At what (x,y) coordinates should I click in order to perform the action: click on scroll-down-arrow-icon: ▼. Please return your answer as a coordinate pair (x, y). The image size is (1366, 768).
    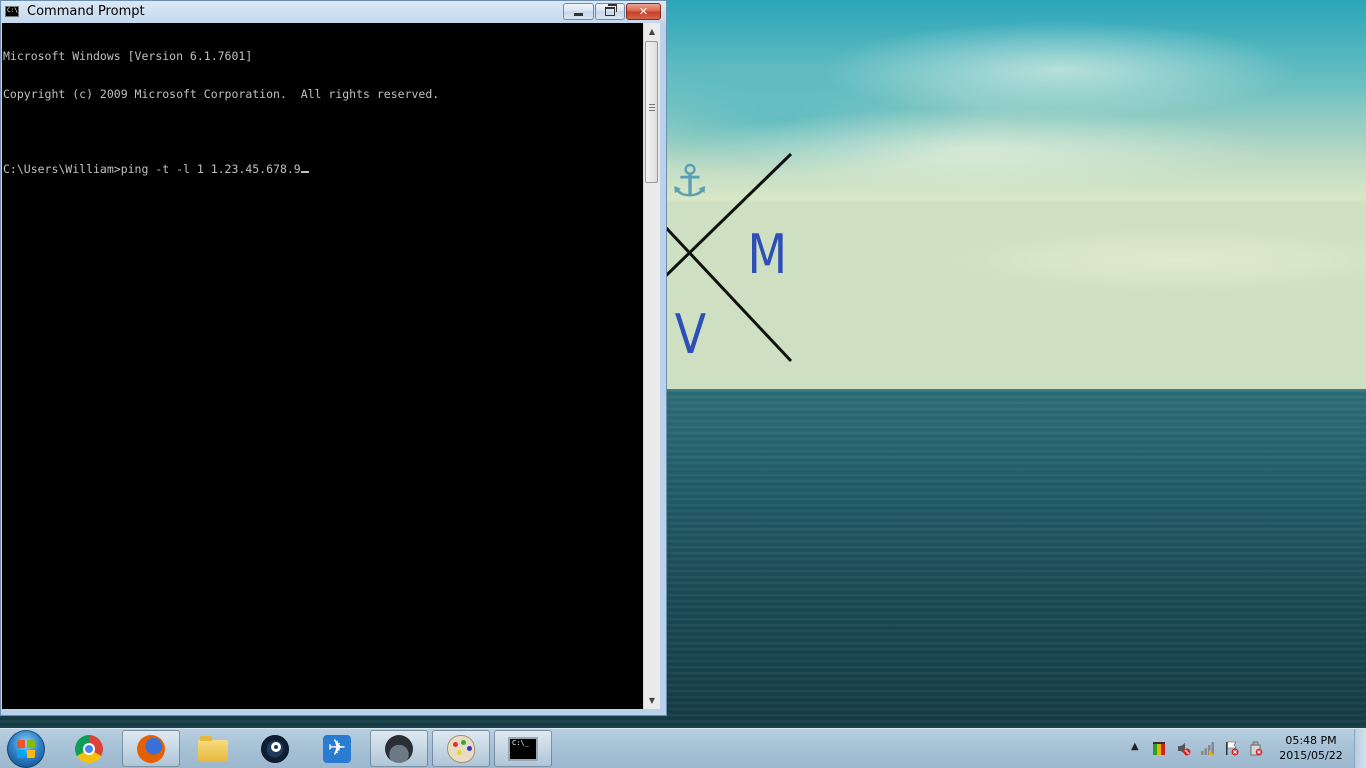
    Looking at the image, I should click on (652, 700).